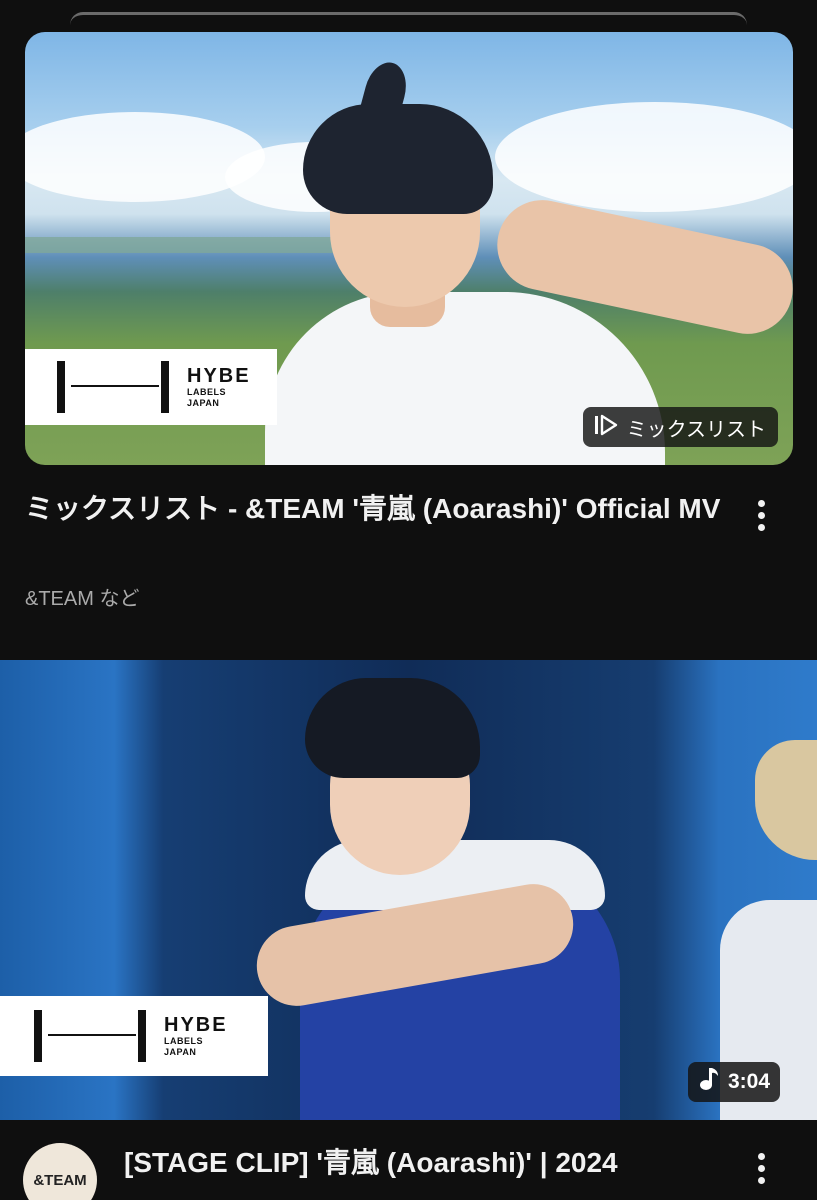 The image size is (817, 1200). I want to click on mix-badge: ミックスリスト, so click(680, 427).